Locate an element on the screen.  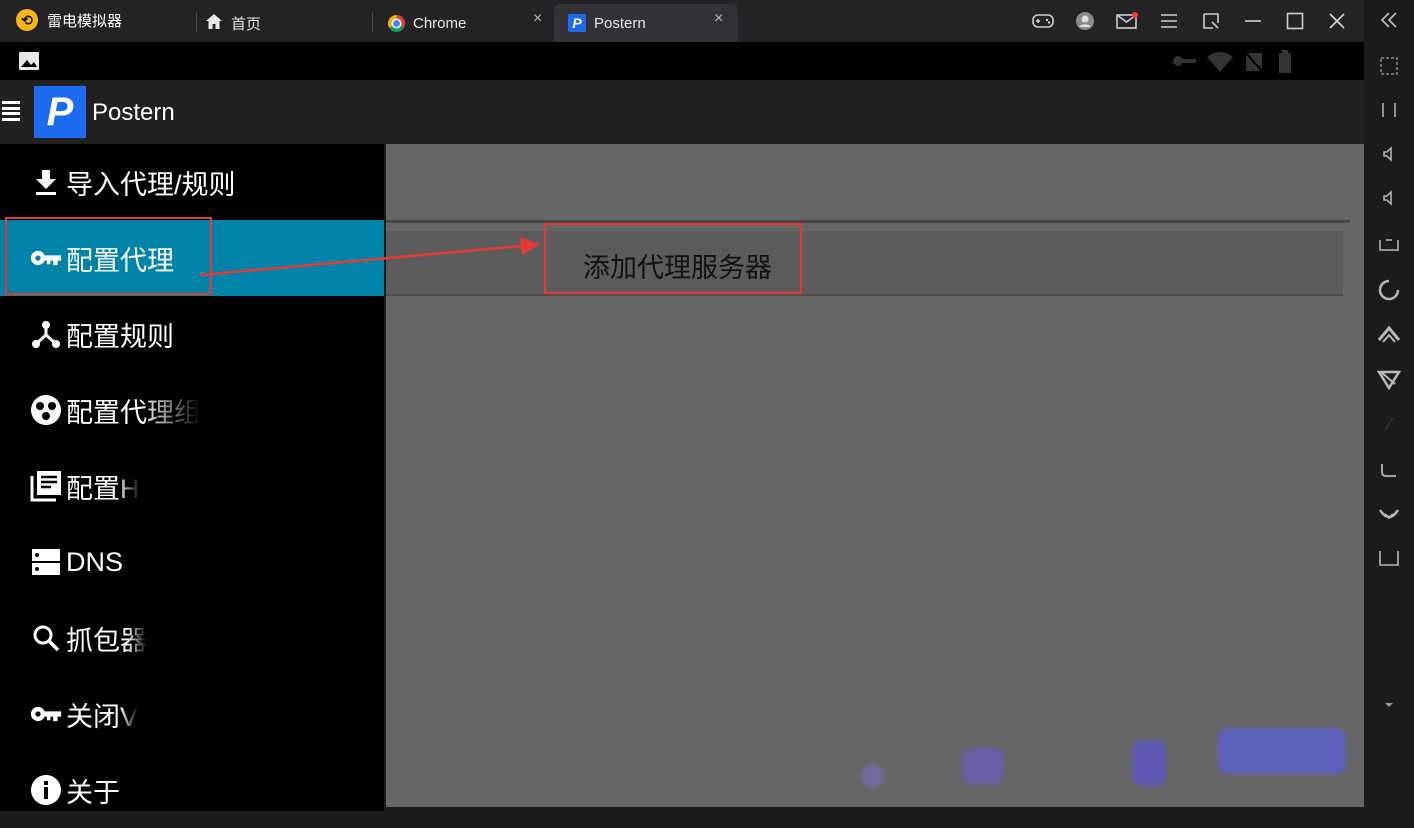
key-icon is located at coordinates (46, 714).